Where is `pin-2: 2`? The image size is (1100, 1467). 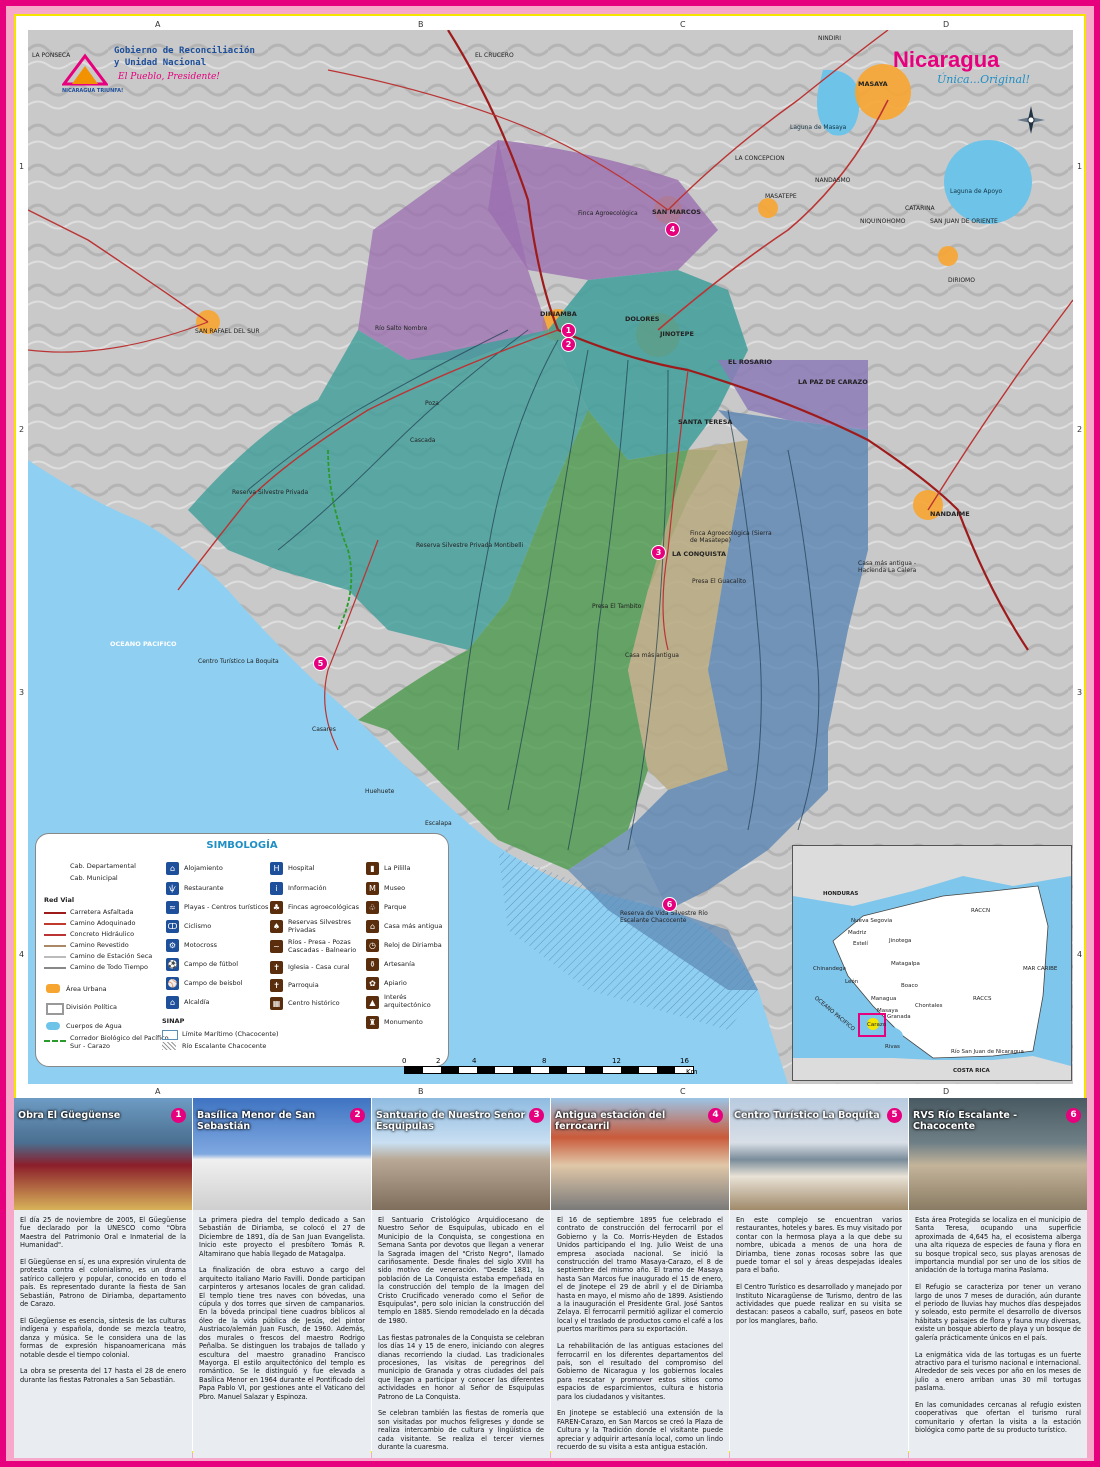 pin-2: 2 is located at coordinates (568, 344).